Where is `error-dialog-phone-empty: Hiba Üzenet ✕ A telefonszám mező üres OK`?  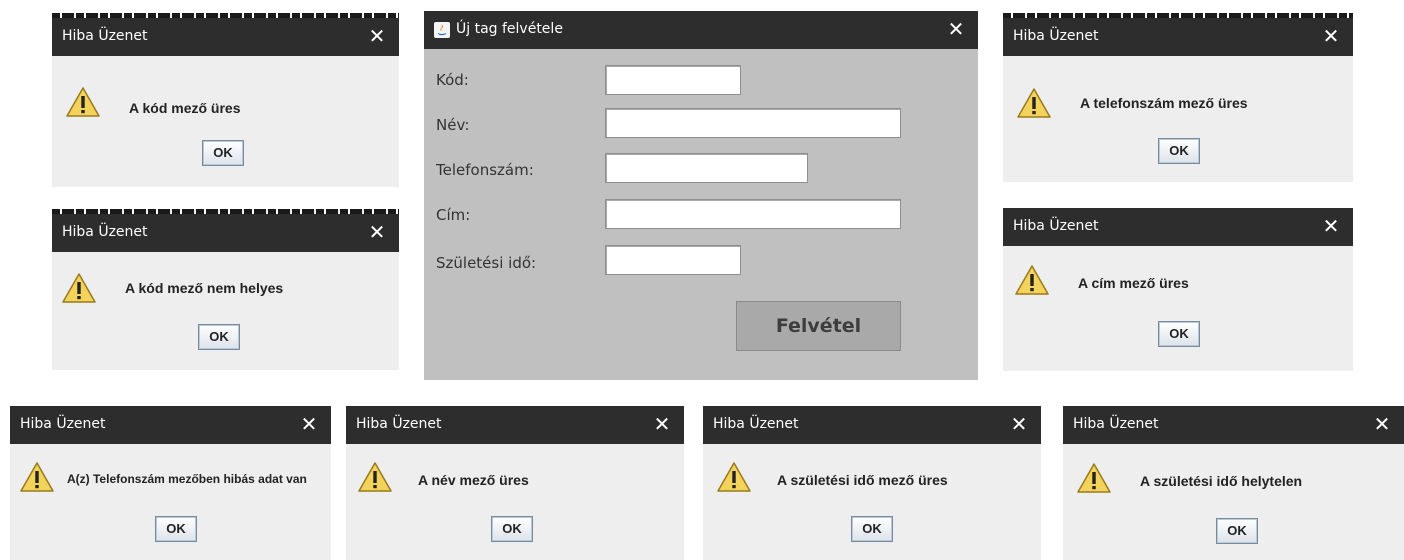 error-dialog-phone-empty: Hiba Üzenet ✕ A telefonszám mező üres OK is located at coordinates (1178, 100).